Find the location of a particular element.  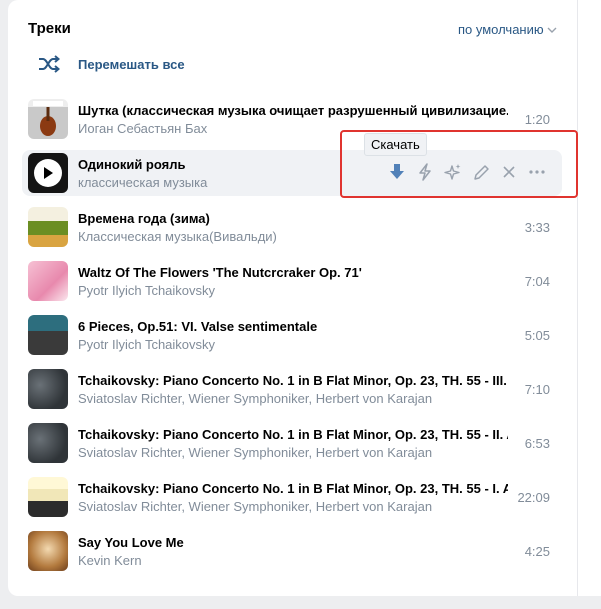

play-icon is located at coordinates (48, 173).